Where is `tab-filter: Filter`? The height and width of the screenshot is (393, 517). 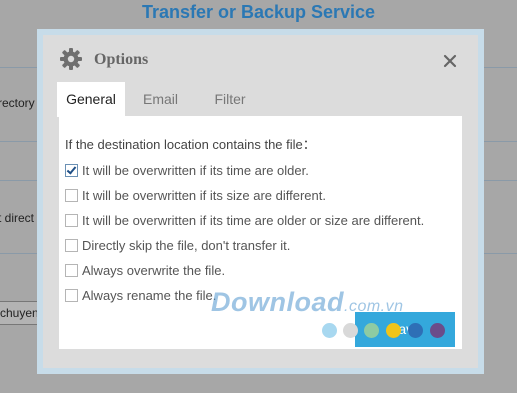
tab-filter: Filter is located at coordinates (230, 99).